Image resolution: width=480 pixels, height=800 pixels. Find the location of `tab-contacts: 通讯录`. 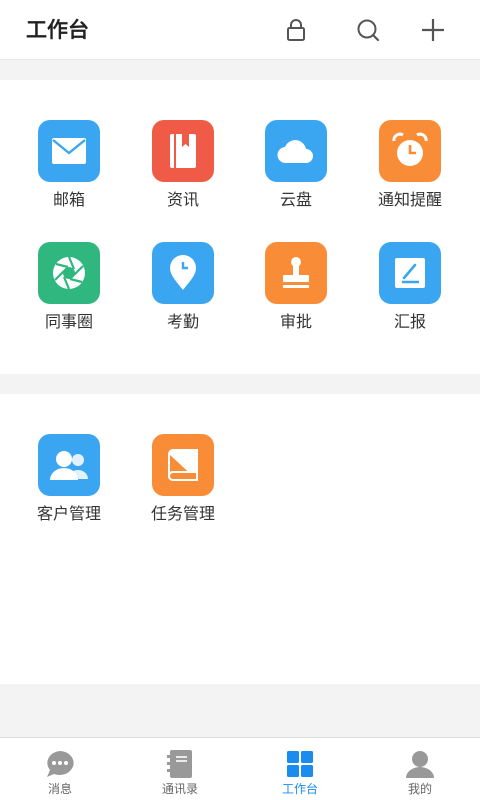

tab-contacts: 通讯录 is located at coordinates (180, 769).